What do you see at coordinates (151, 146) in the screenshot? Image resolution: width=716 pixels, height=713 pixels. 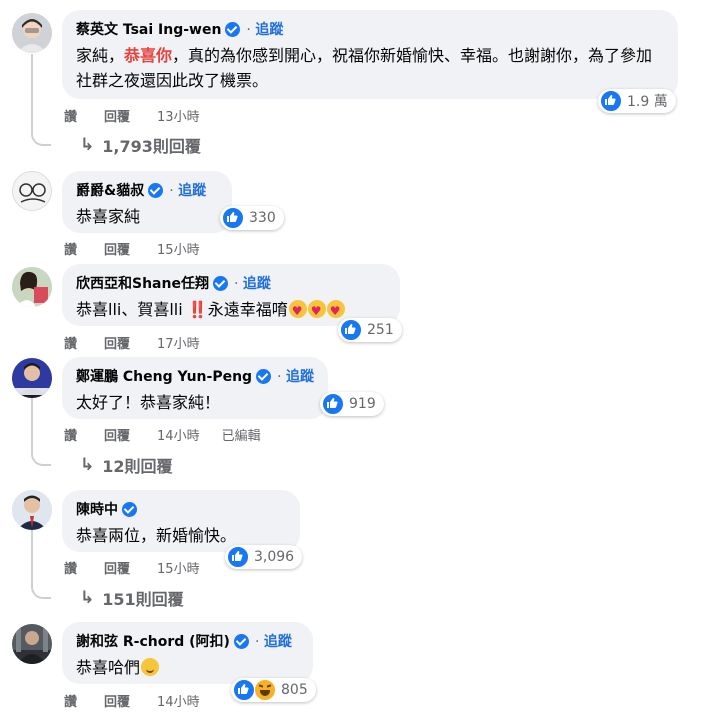 I see `replies-count: 1,793則回覆` at bounding box center [151, 146].